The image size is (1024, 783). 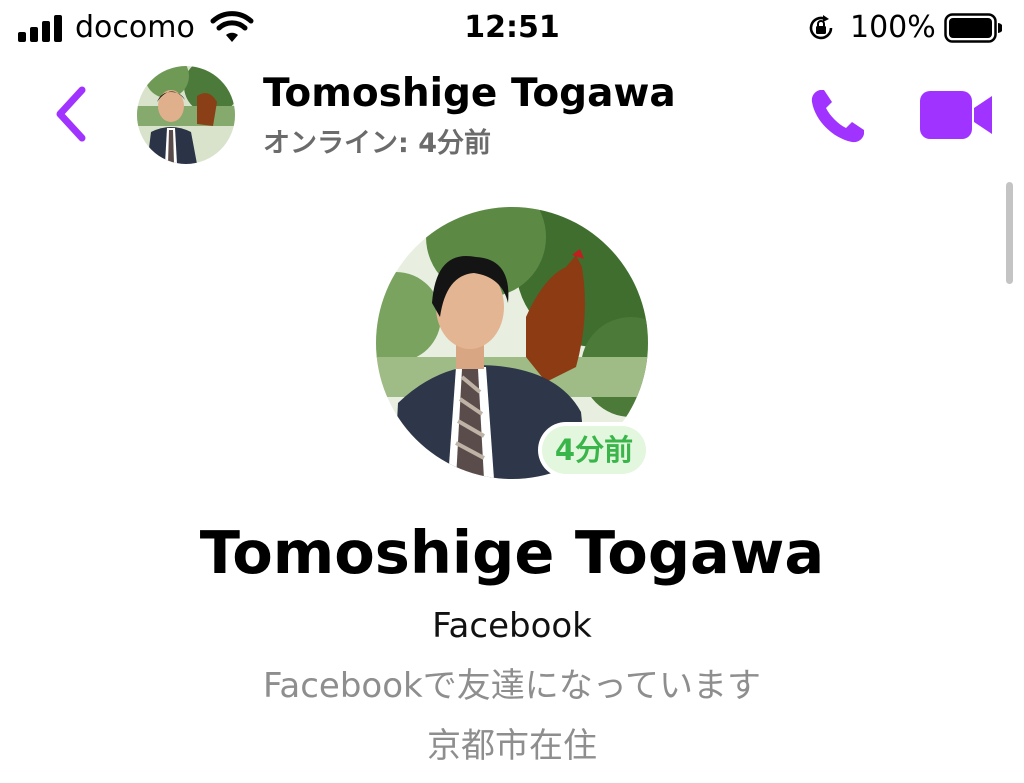 I want to click on video-camera-icon, so click(x=956, y=115).